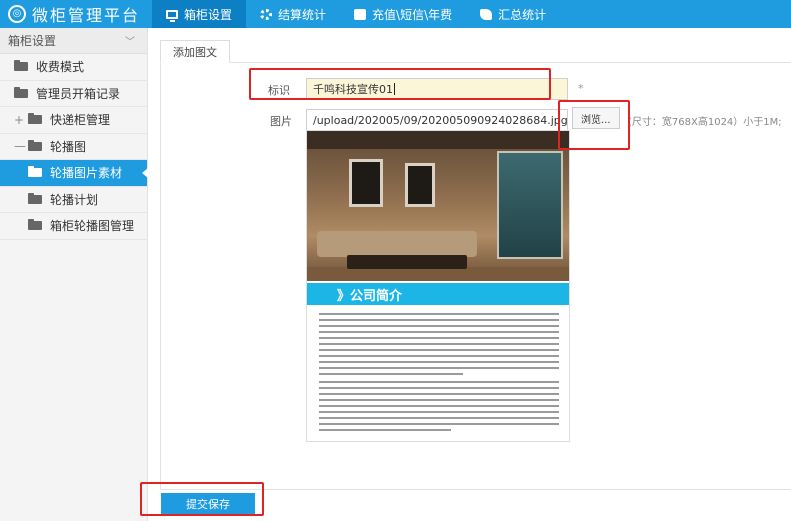 This screenshot has width=791, height=521. Describe the element at coordinates (581, 88) in the screenshot. I see `required-mark: *` at that location.